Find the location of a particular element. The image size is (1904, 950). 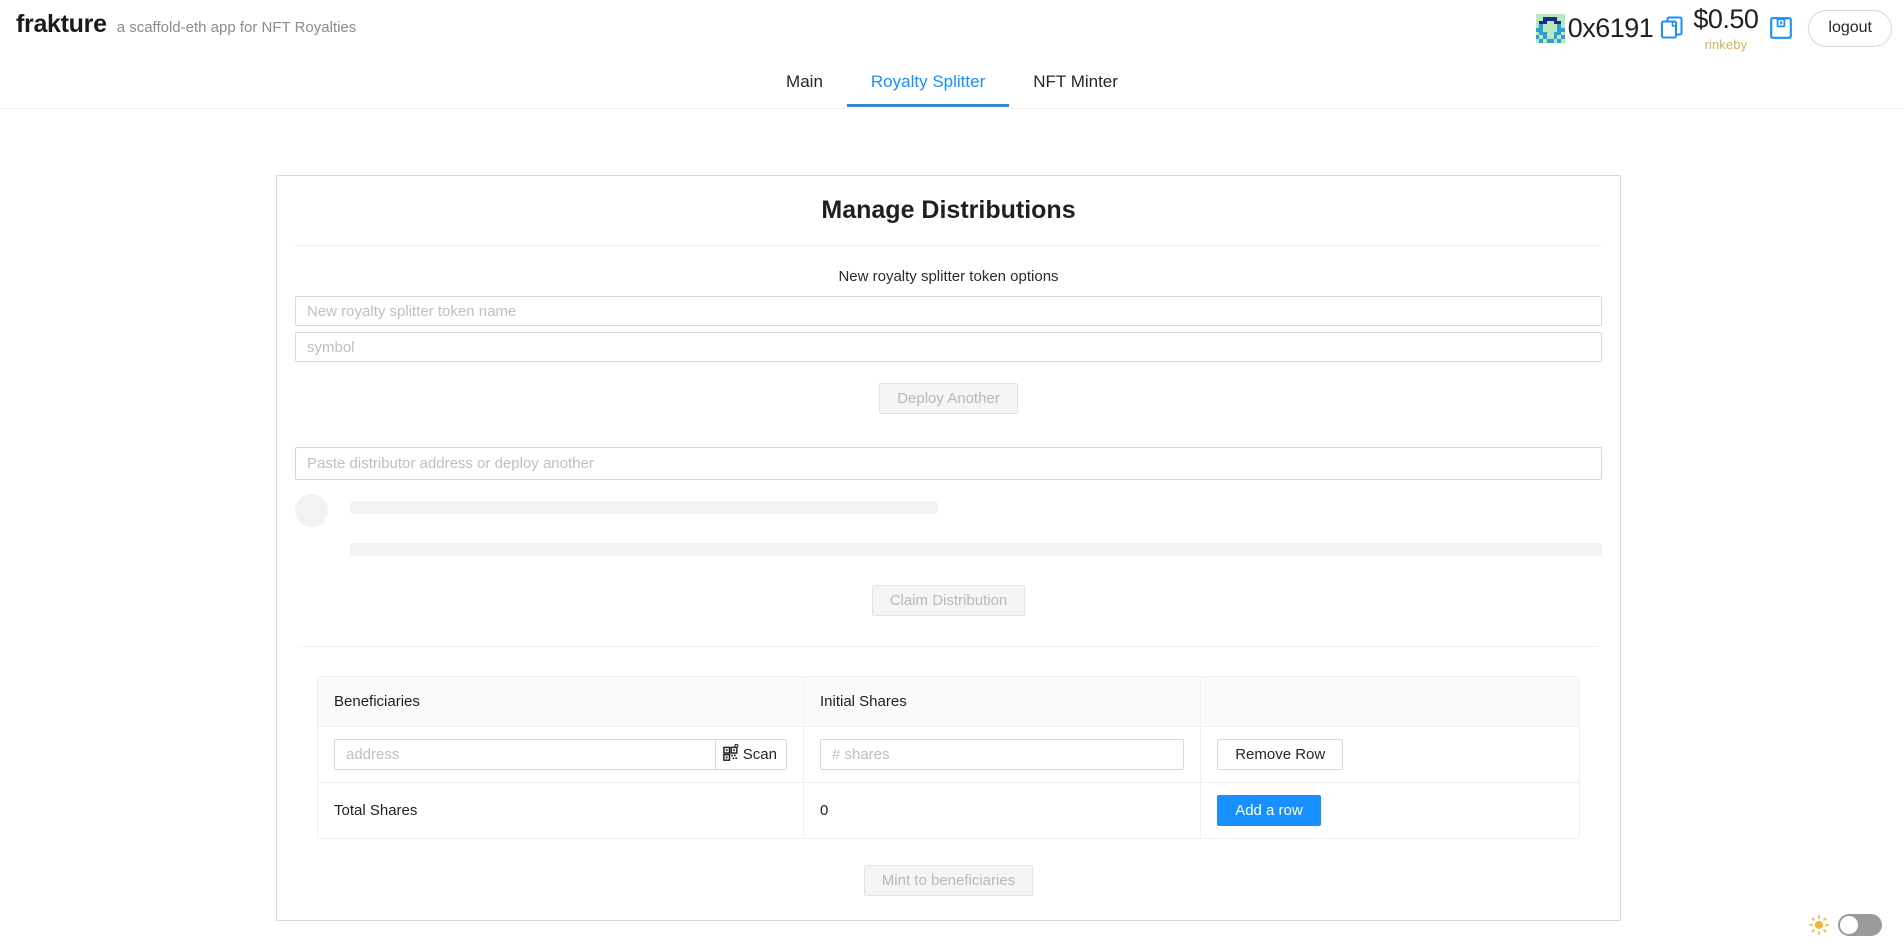

deploy-row: Deploy Another is located at coordinates (948, 398).